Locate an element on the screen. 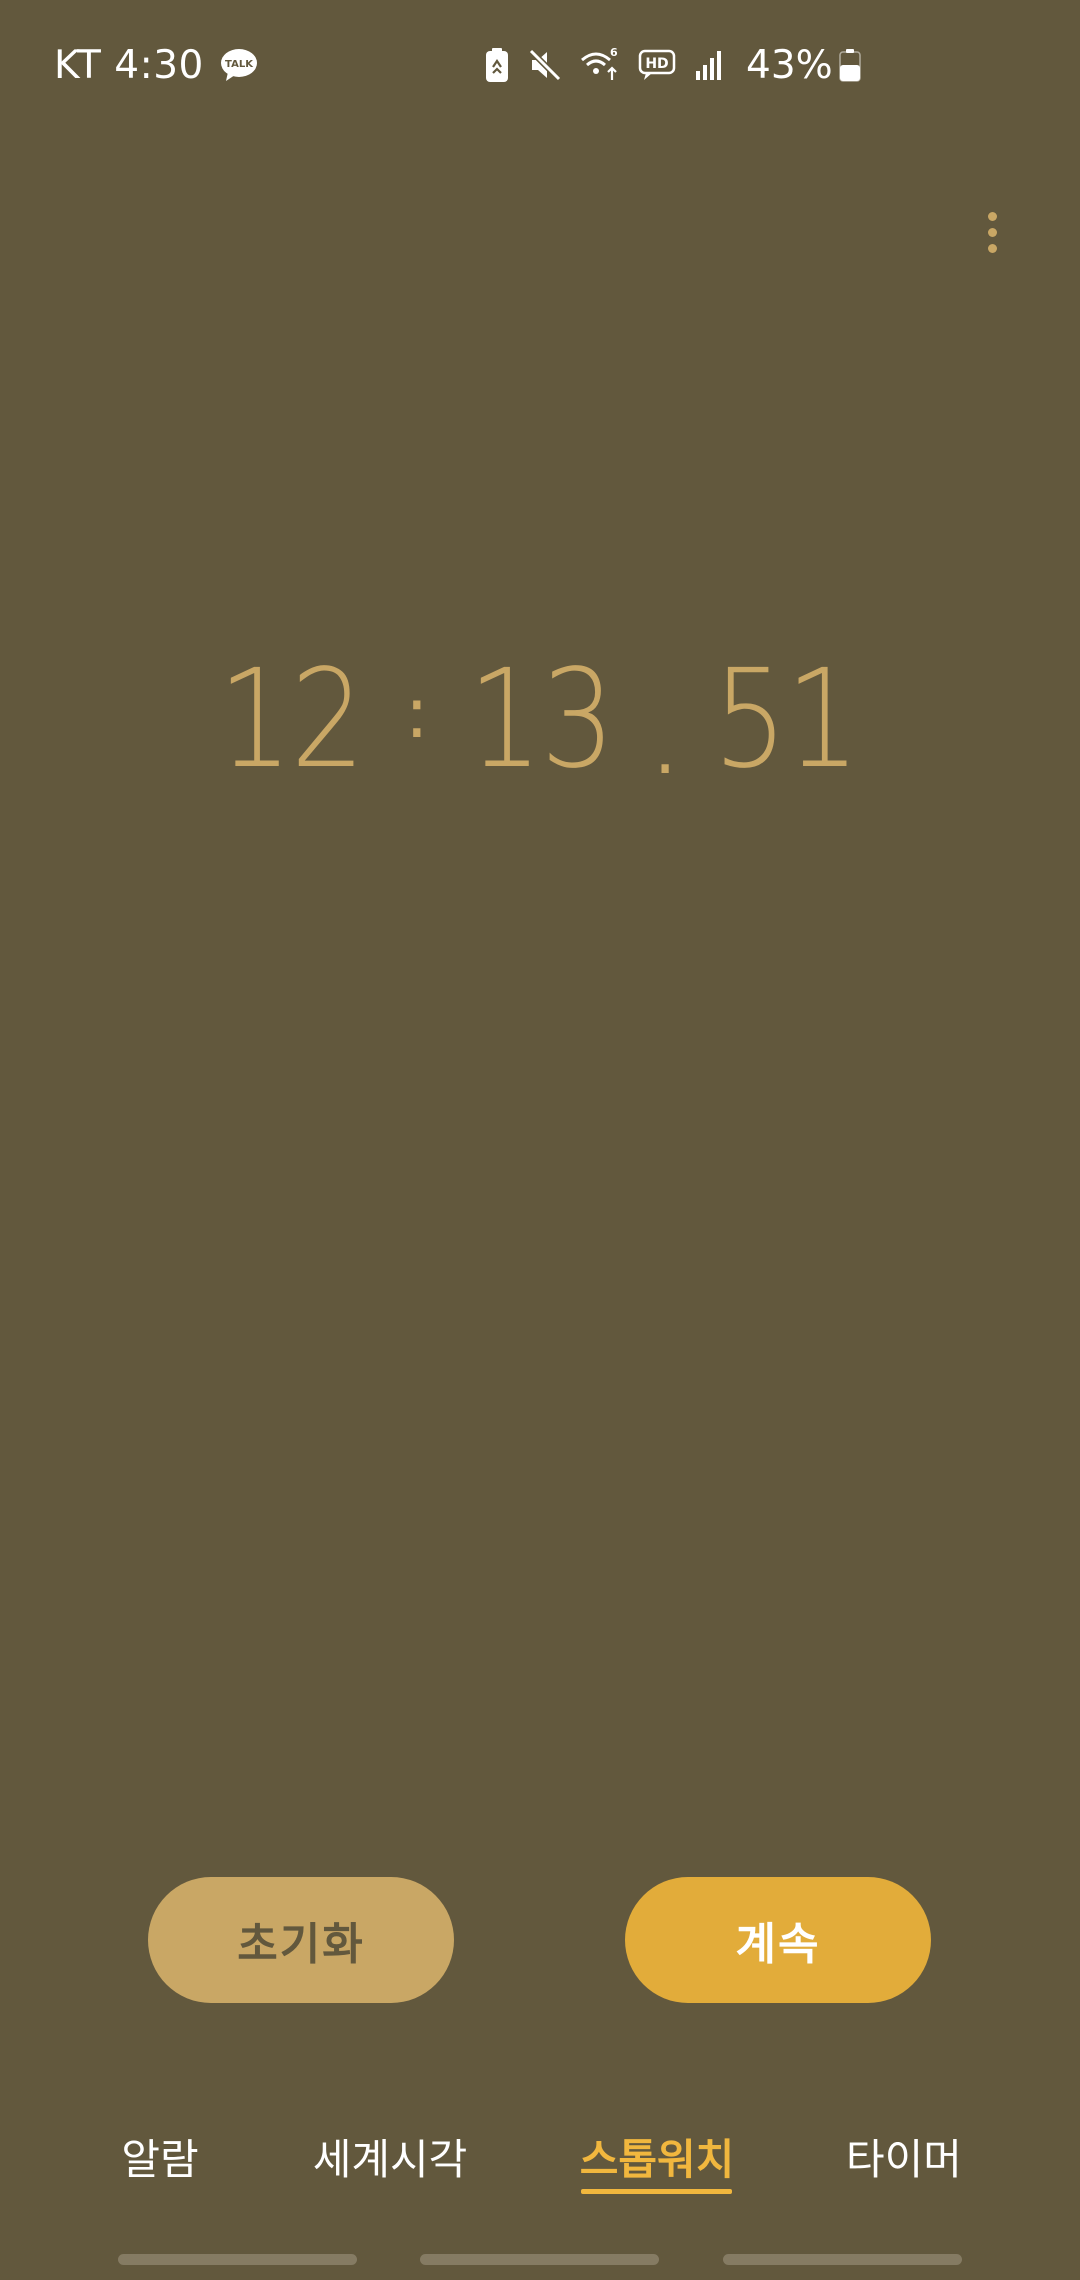 This screenshot has width=1080, height=2280. svg-text: 6 is located at coordinates (614, 52).